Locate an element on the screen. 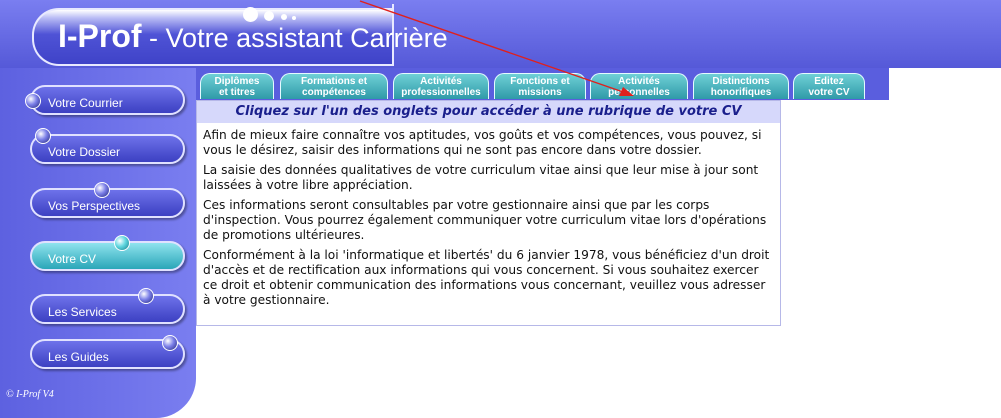 This screenshot has width=1001, height=418. tab-formations: Formations et compétences is located at coordinates (334, 86).